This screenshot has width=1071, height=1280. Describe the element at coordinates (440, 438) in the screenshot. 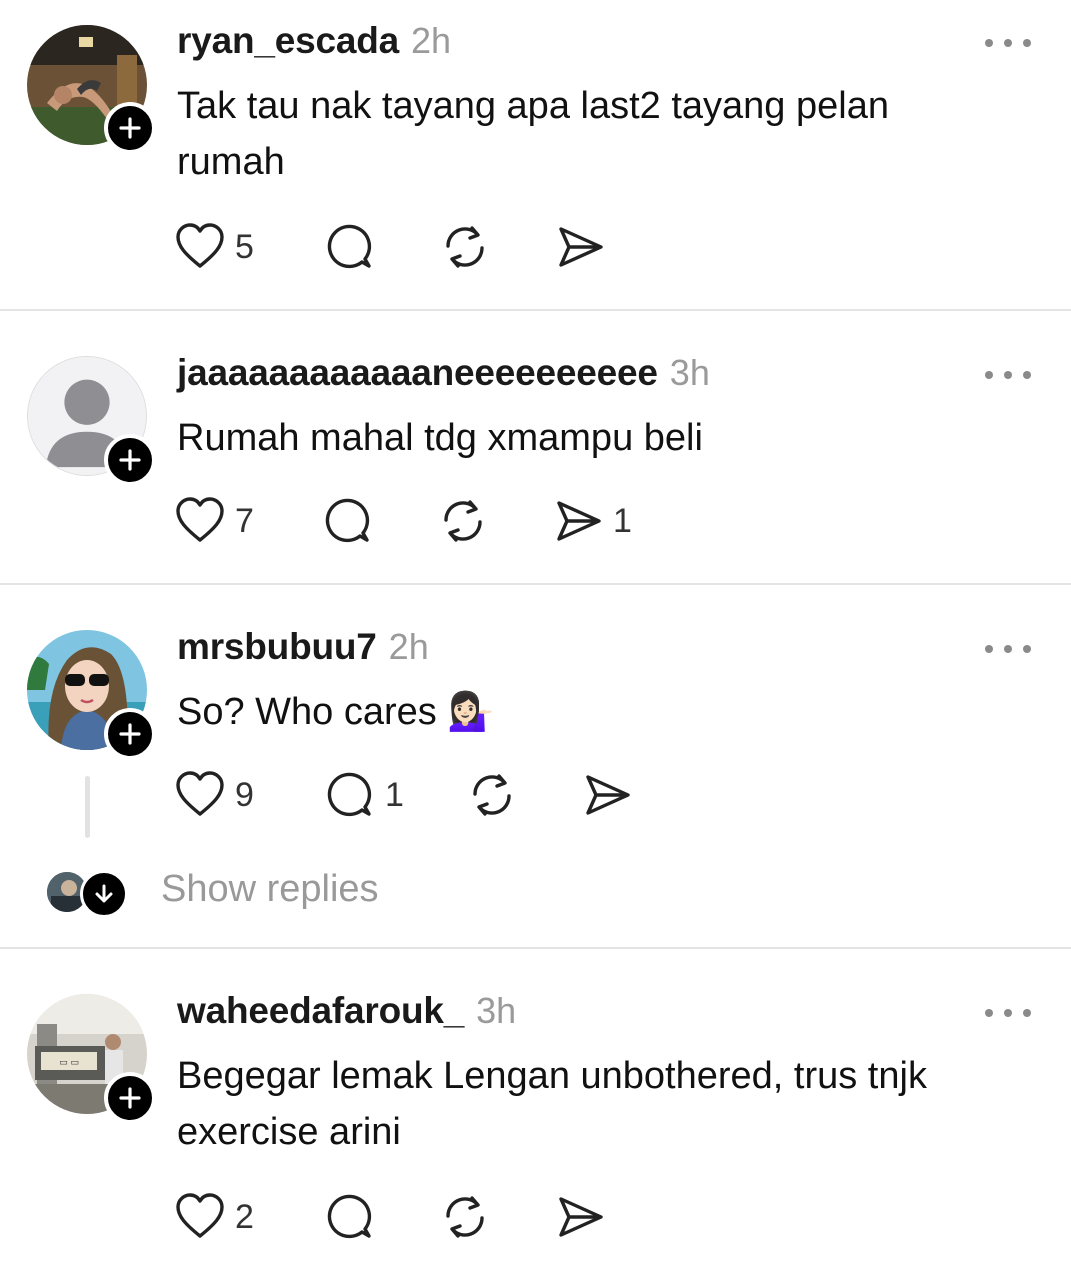

I see `post-text-line: Rumah mahal tdg xmampu beli` at that location.